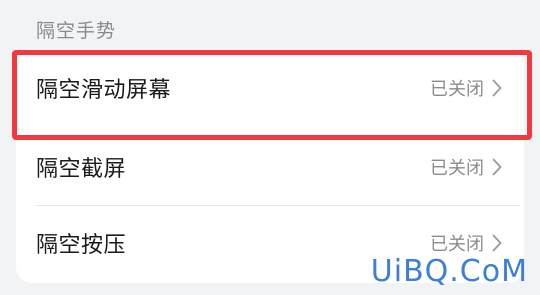 The width and height of the screenshot is (540, 295). Describe the element at coordinates (449, 271) in the screenshot. I see `watermark-text: UiBQ.CoM` at that location.